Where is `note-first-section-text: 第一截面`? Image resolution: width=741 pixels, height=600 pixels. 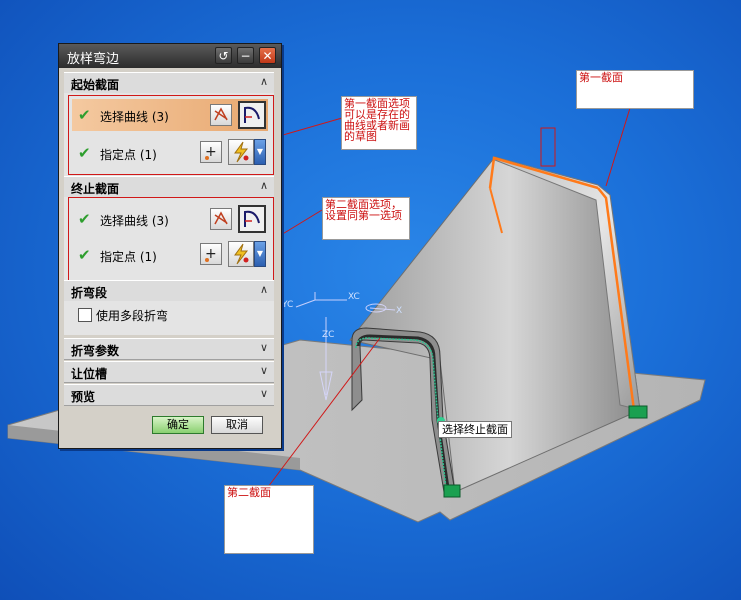
note-first-section-text: 第一截面 is located at coordinates (601, 77).